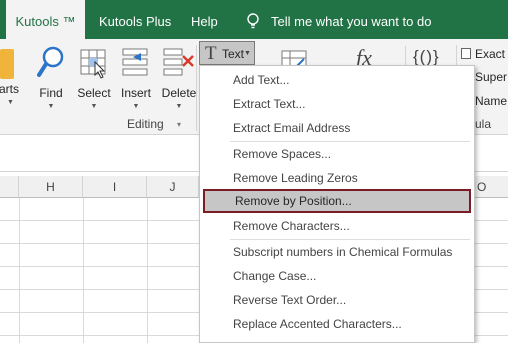 Image resolution: width=508 pixels, height=343 pixels. Describe the element at coordinates (491, 77) in the screenshot. I see `super-label: Super` at that location.